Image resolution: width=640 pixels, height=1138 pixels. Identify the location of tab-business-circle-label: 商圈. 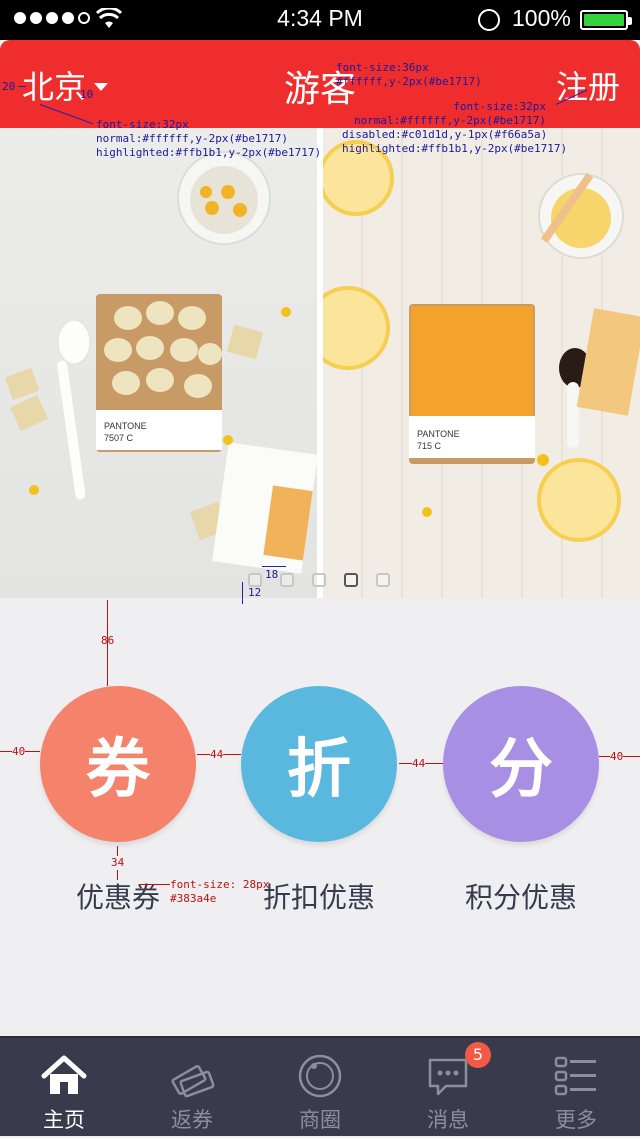
(320, 1120).